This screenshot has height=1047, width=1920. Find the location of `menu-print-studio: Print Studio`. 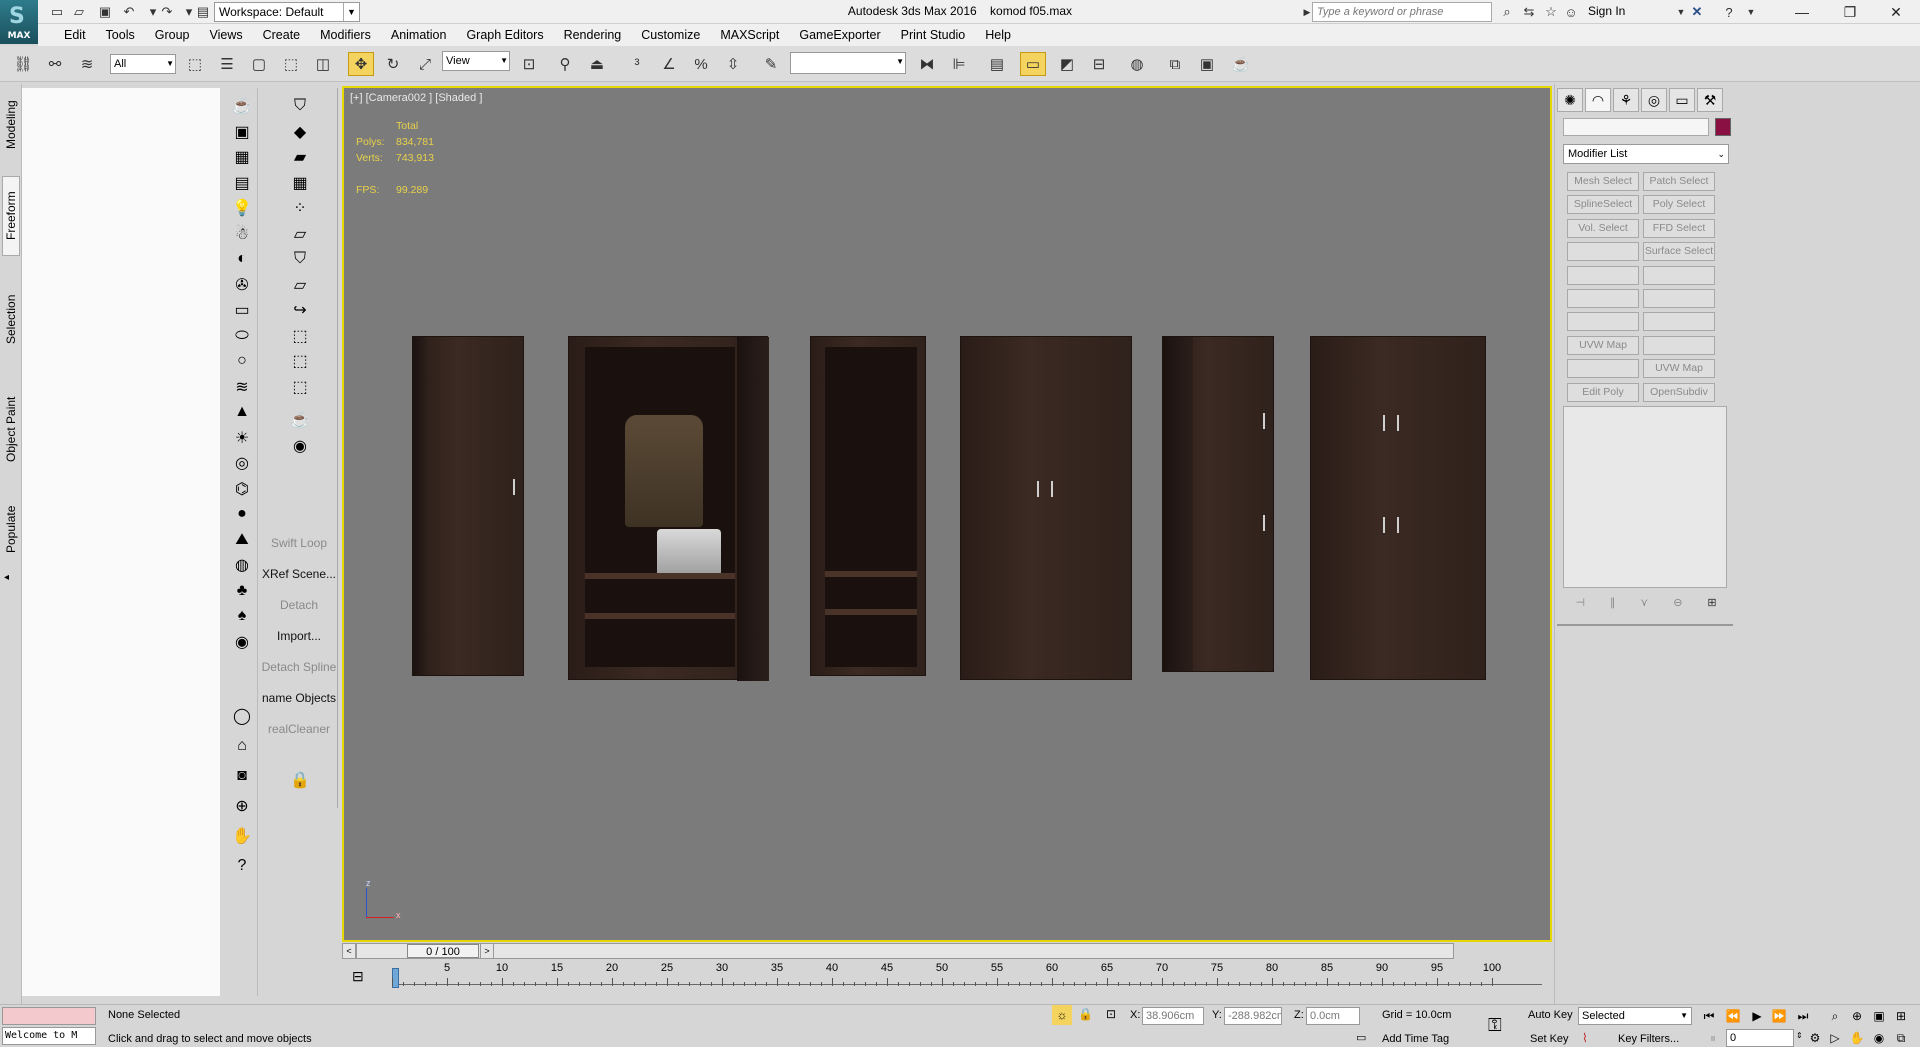

menu-print-studio: Print Studio is located at coordinates (933, 35).